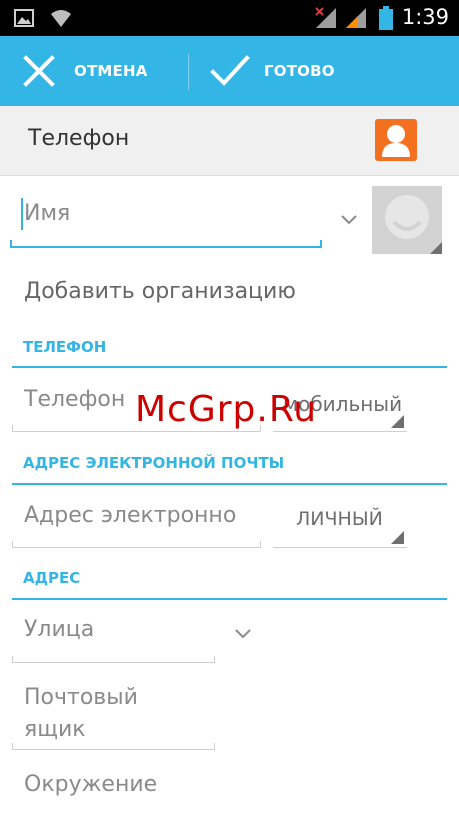 This screenshot has height=819, width=459. What do you see at coordinates (59, 629) in the screenshot?
I see `street-placeholder: Улица` at bounding box center [59, 629].